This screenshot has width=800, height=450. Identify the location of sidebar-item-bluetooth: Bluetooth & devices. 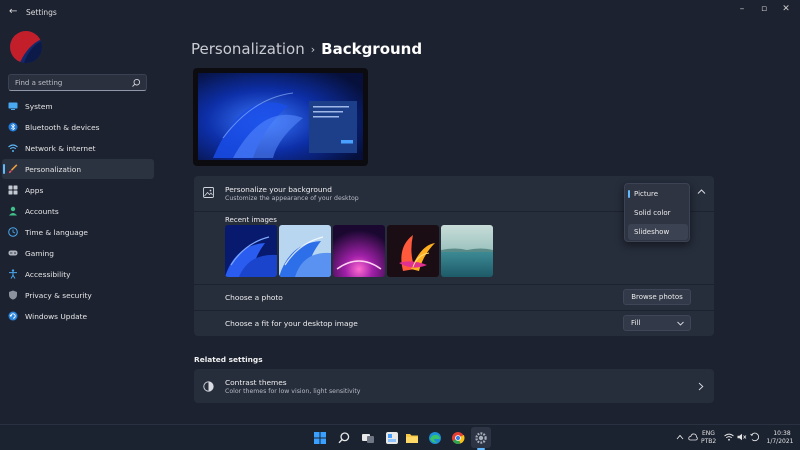
(78, 127).